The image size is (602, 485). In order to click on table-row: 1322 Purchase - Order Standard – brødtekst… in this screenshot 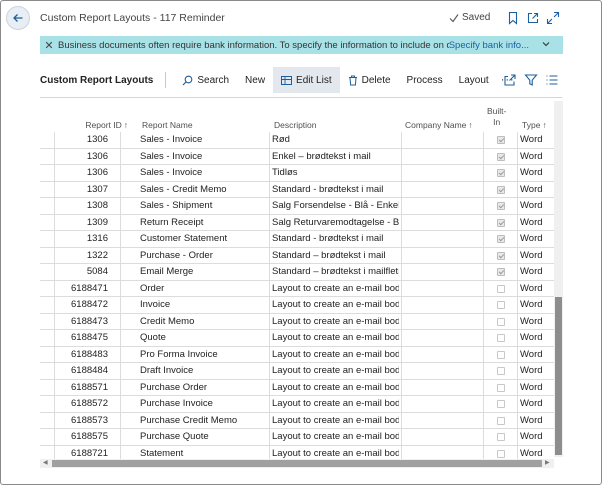, I will do `click(297, 256)`.